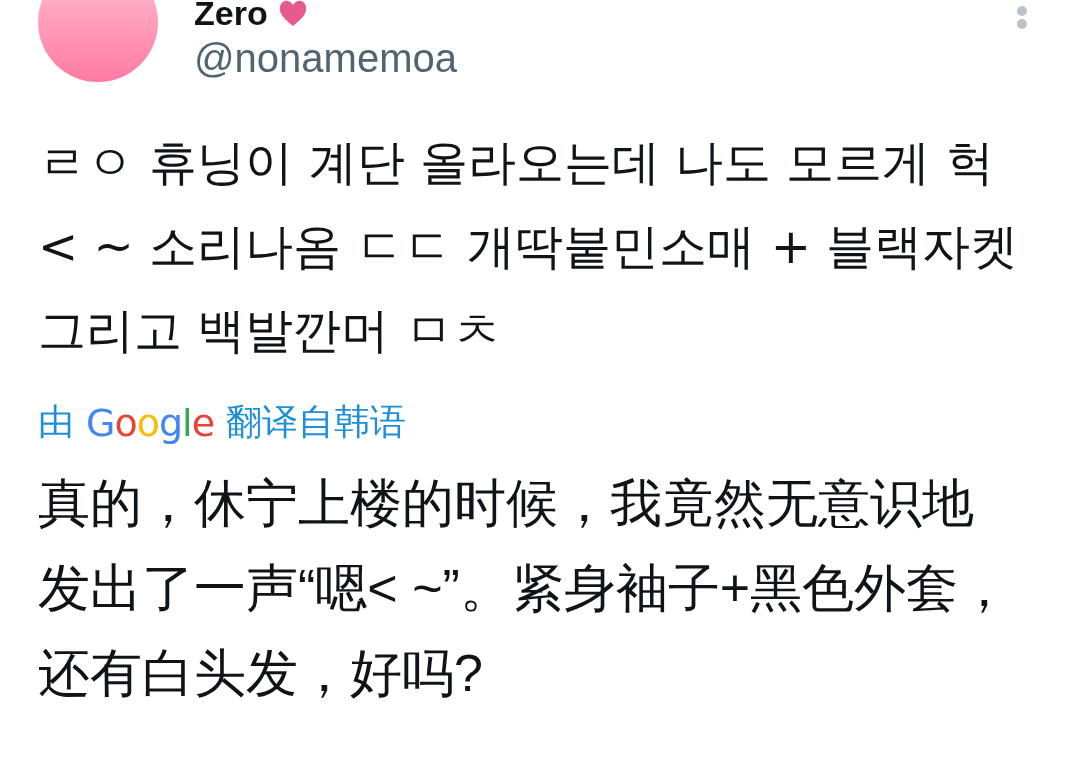 The width and height of the screenshot is (1080, 757). I want to click on translation-prefix: 由, so click(56, 422).